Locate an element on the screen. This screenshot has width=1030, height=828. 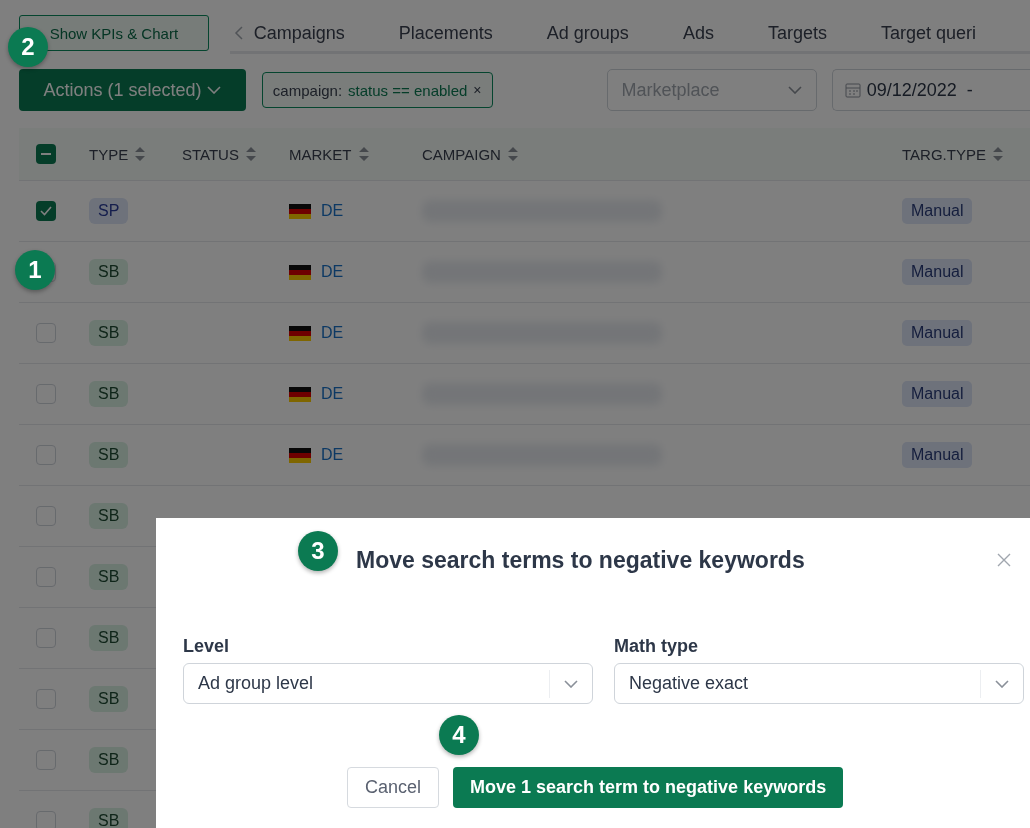
step-number-tooltip: 2 is located at coordinates (28, 47).